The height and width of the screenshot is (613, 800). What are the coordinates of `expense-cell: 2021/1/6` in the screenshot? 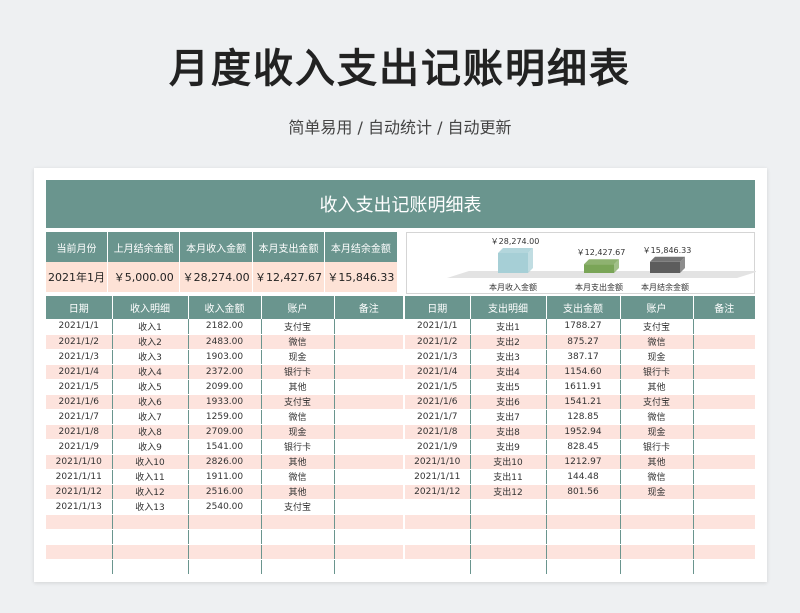 It's located at (438, 402).